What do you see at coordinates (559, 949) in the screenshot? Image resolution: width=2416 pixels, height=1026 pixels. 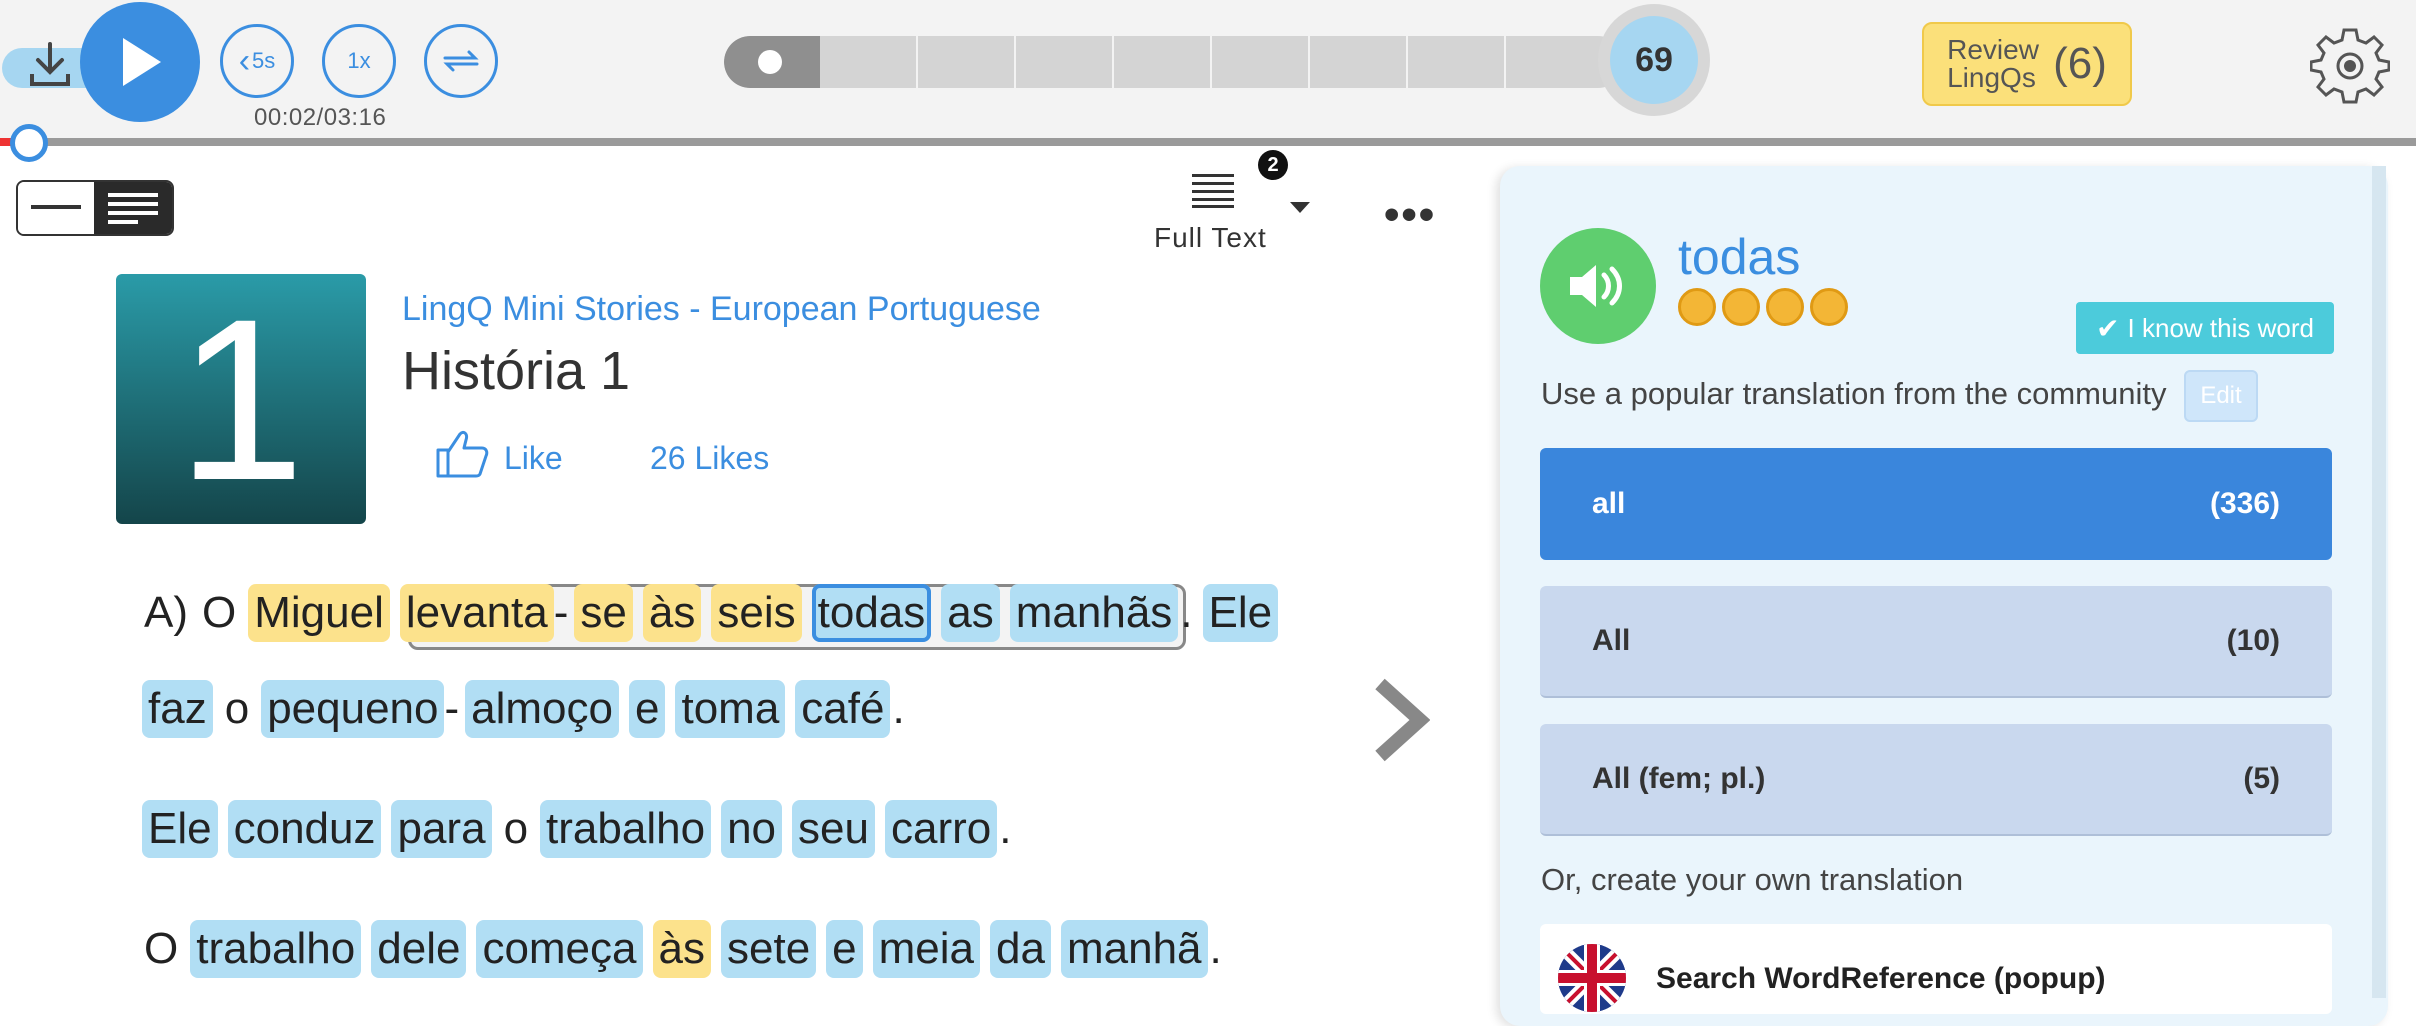 I see `word: começa` at bounding box center [559, 949].